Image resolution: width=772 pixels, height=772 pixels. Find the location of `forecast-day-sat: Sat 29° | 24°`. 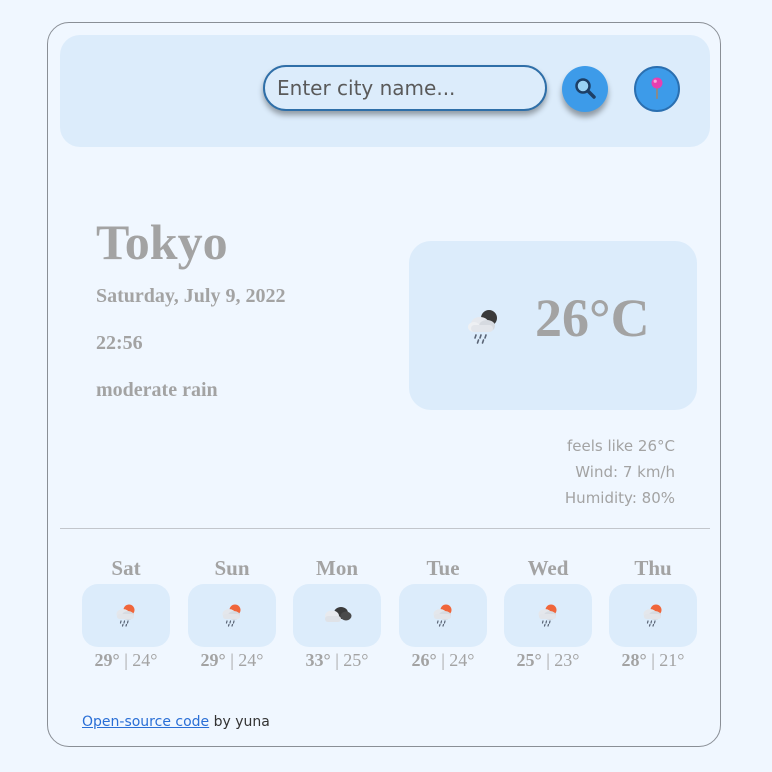

forecast-day-sat: Sat 29° | 24° is located at coordinates (126, 613).